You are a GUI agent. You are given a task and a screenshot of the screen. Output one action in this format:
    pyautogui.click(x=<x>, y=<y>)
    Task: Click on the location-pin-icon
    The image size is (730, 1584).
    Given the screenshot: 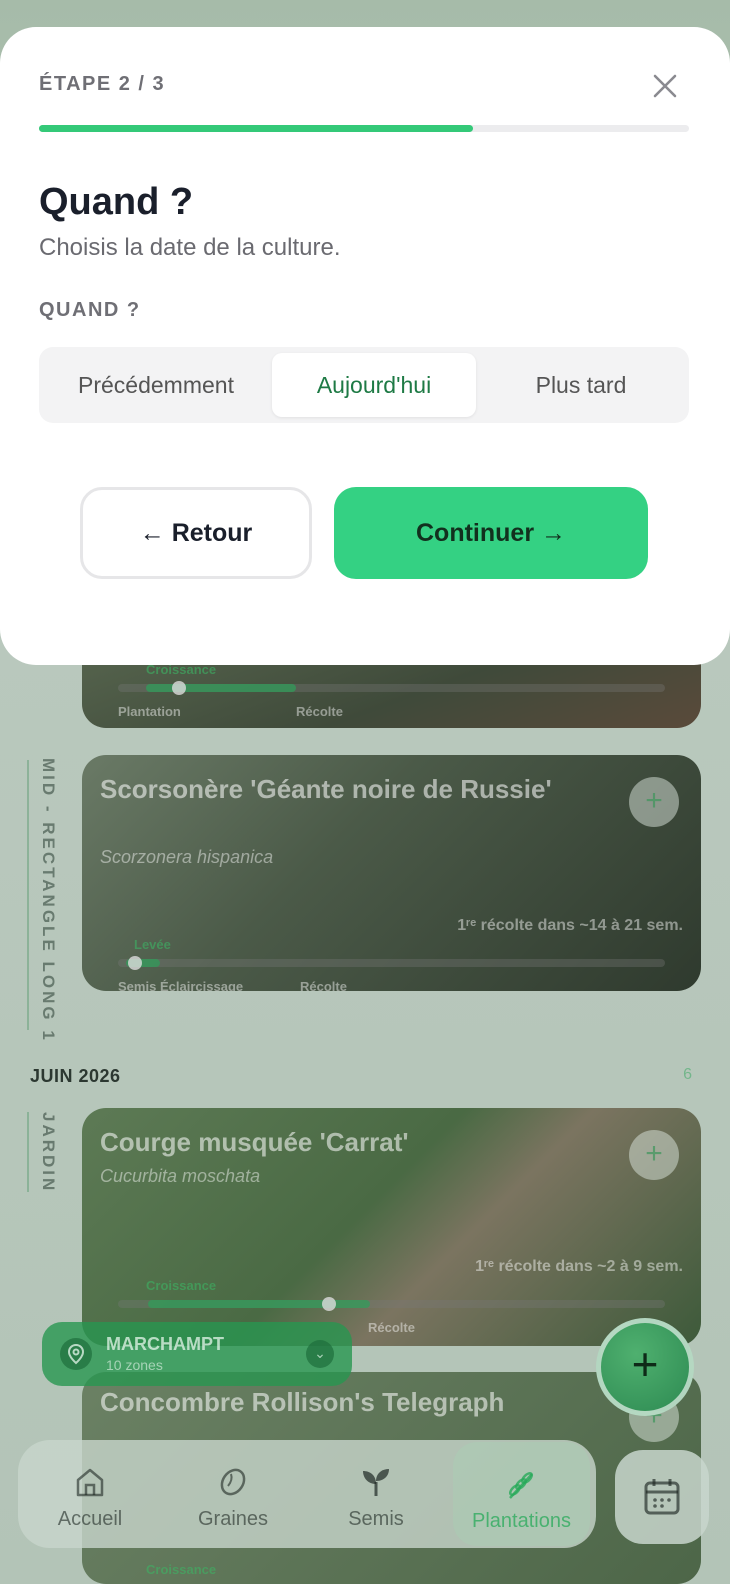 What is the action you would take?
    pyautogui.click(x=76, y=1354)
    